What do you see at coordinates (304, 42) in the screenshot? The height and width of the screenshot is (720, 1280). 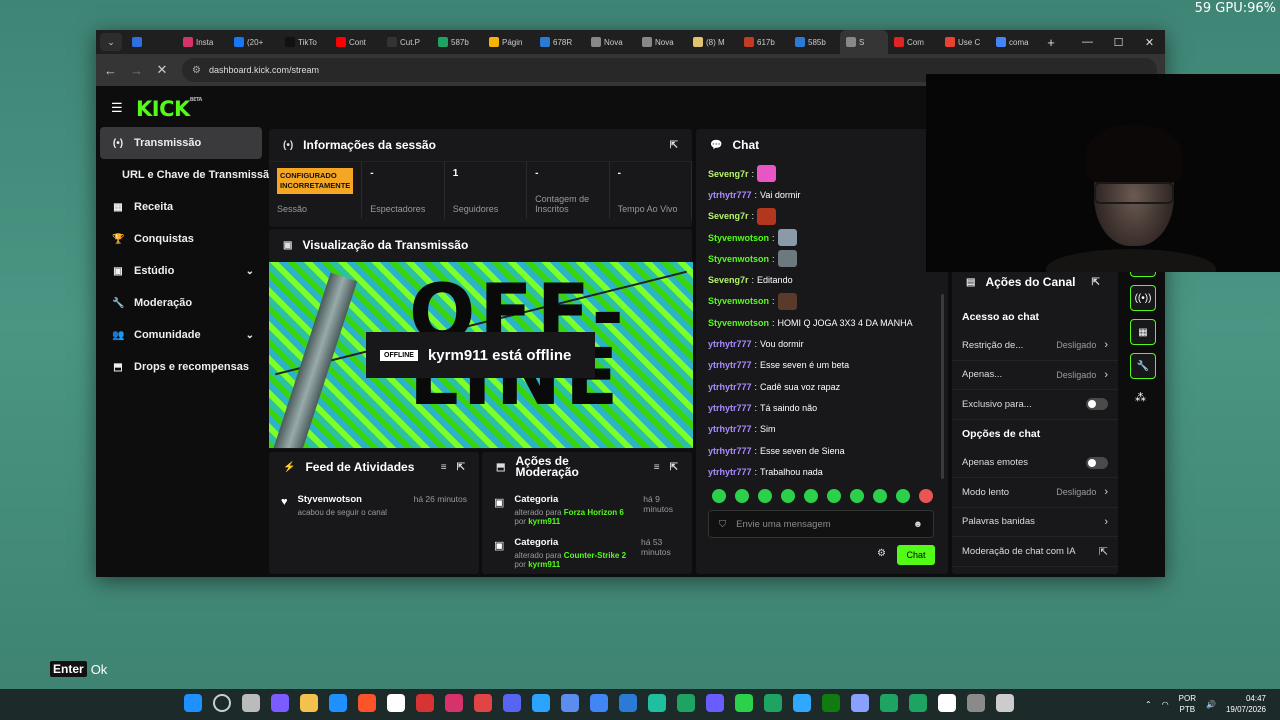 I see `browser-tab: TikTo` at bounding box center [304, 42].